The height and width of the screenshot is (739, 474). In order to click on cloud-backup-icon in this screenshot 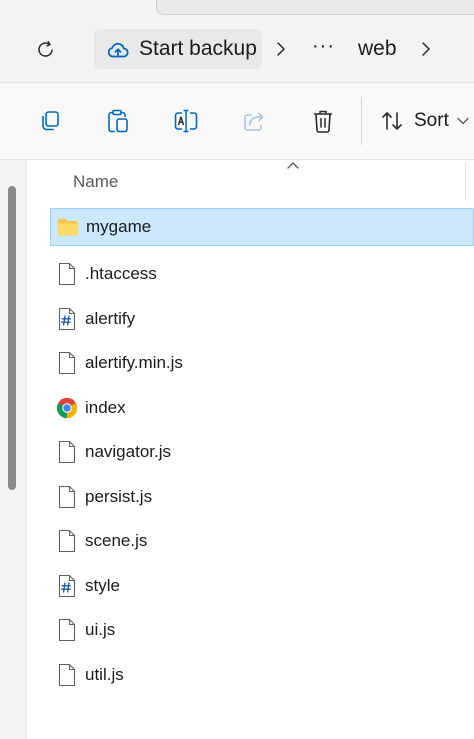, I will do `click(118, 50)`.